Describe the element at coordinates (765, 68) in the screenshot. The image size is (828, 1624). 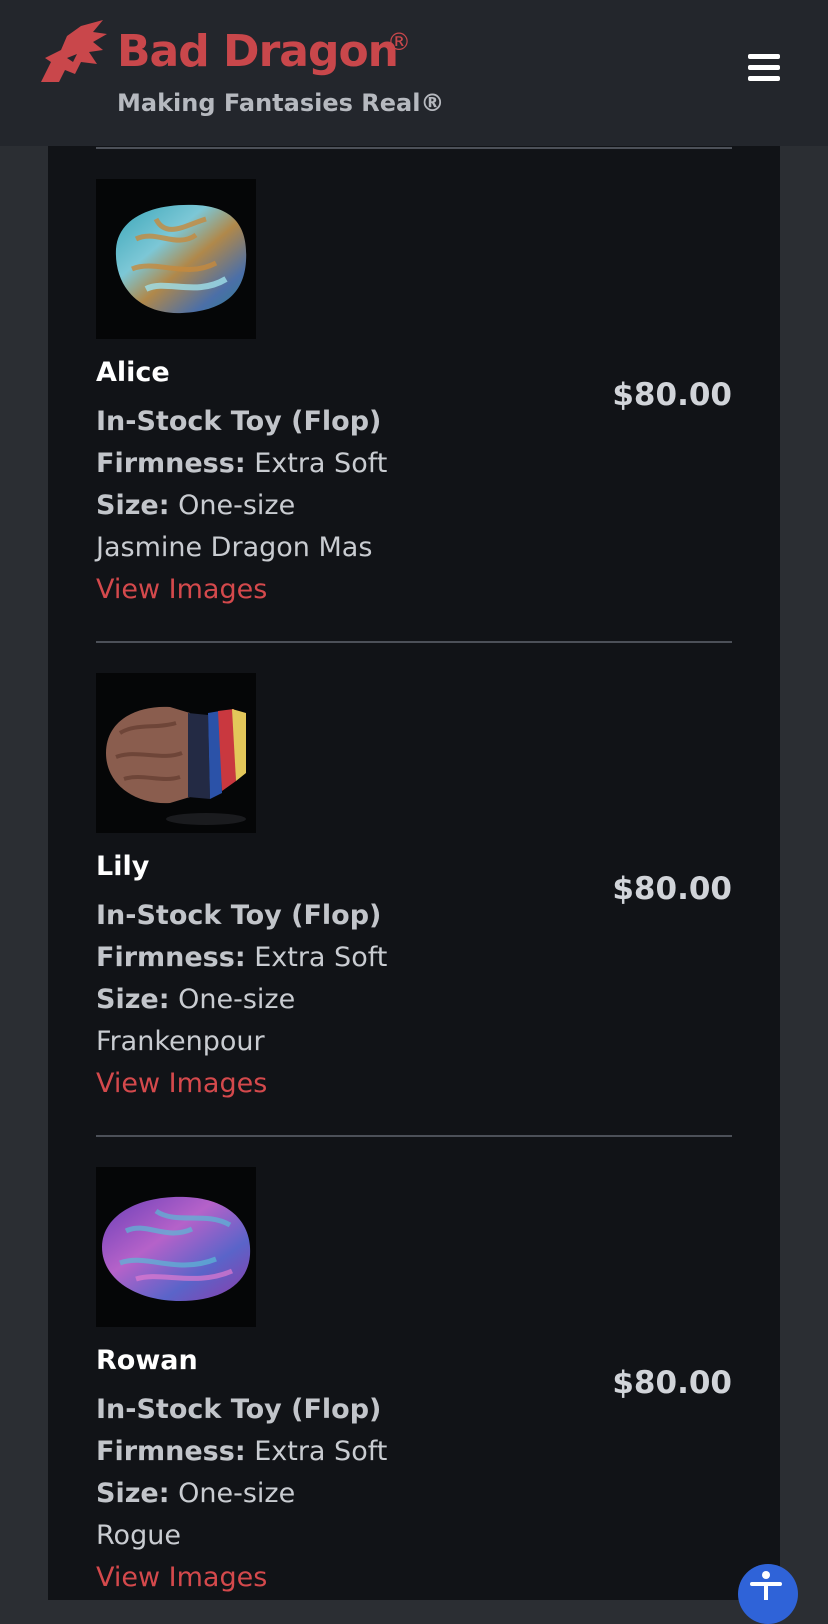
I see `hamburger-menu-button` at that location.